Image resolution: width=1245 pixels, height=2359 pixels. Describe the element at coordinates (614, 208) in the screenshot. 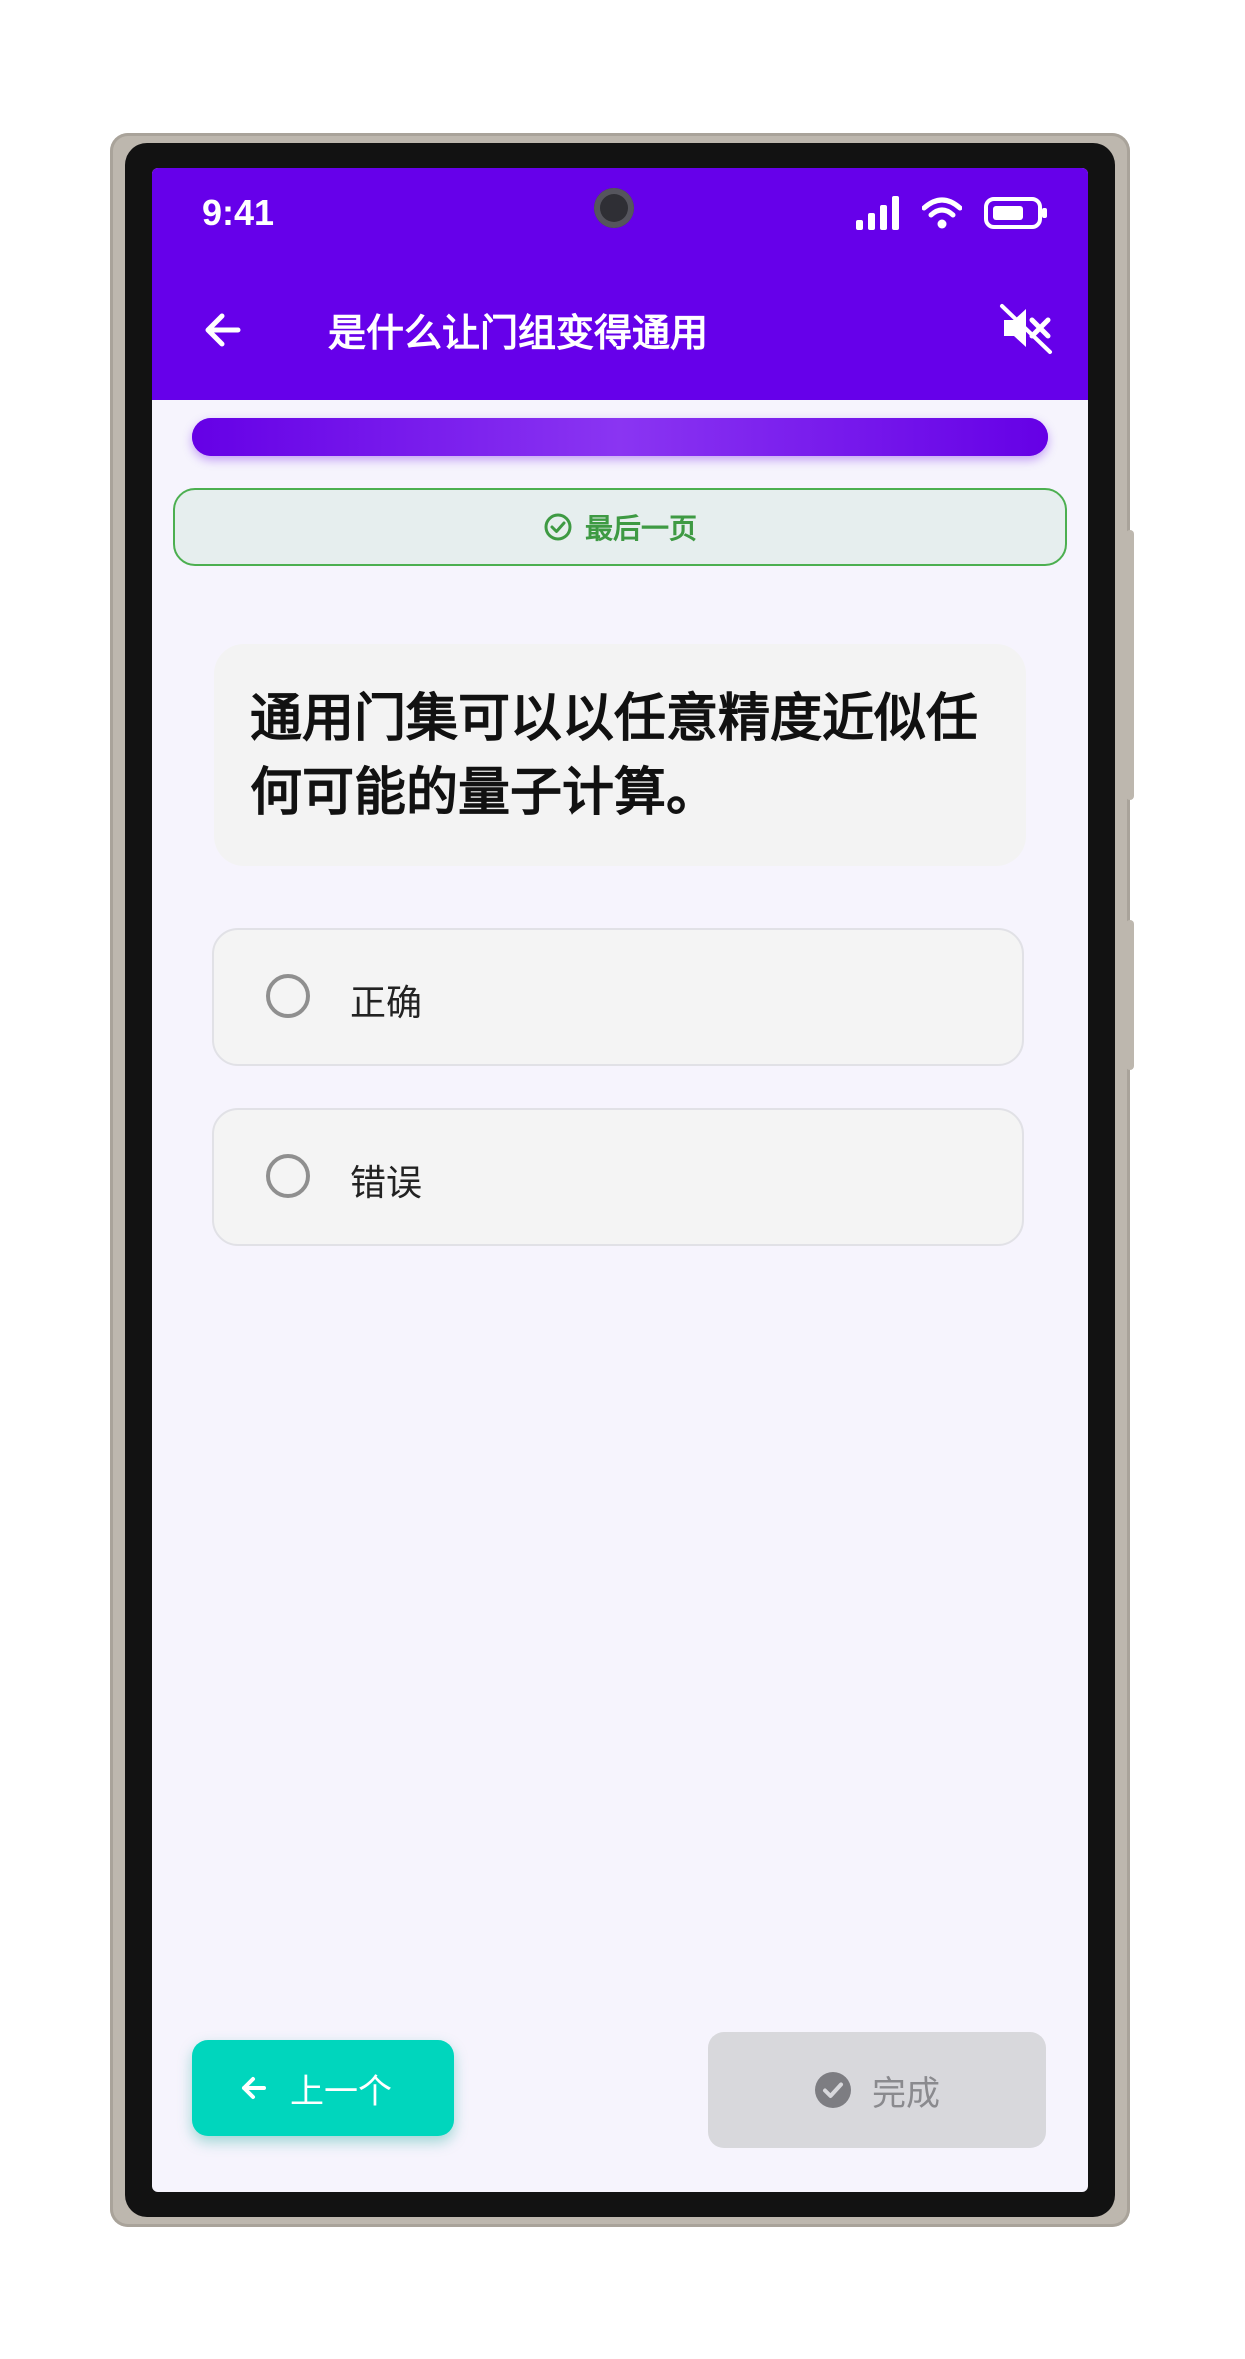

I see `front-camera` at that location.